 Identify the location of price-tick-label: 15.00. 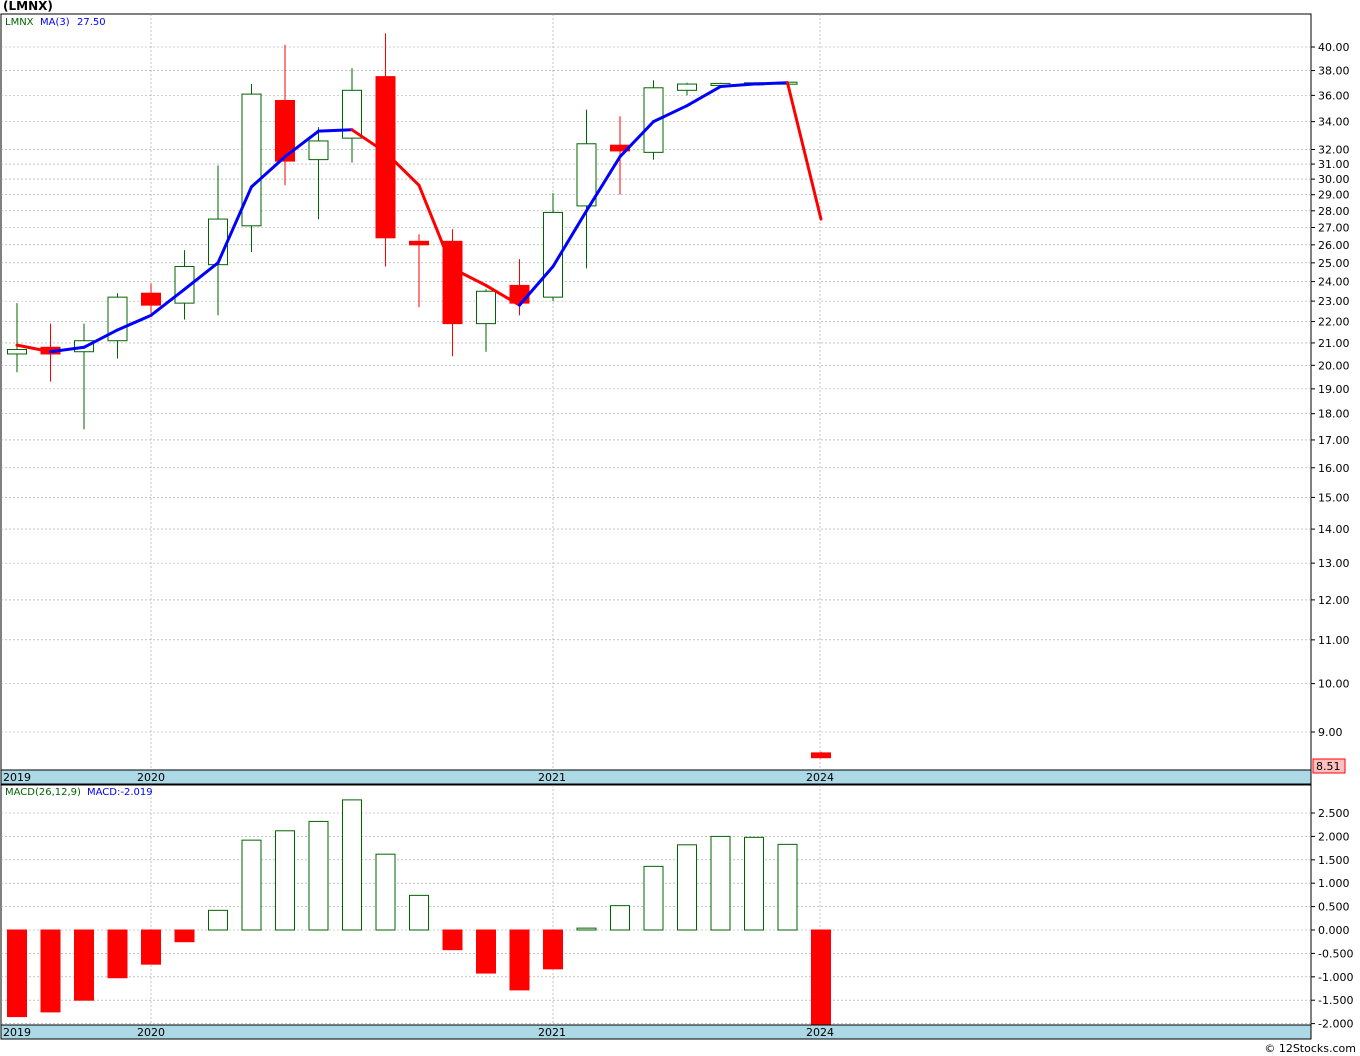
(1334, 497).